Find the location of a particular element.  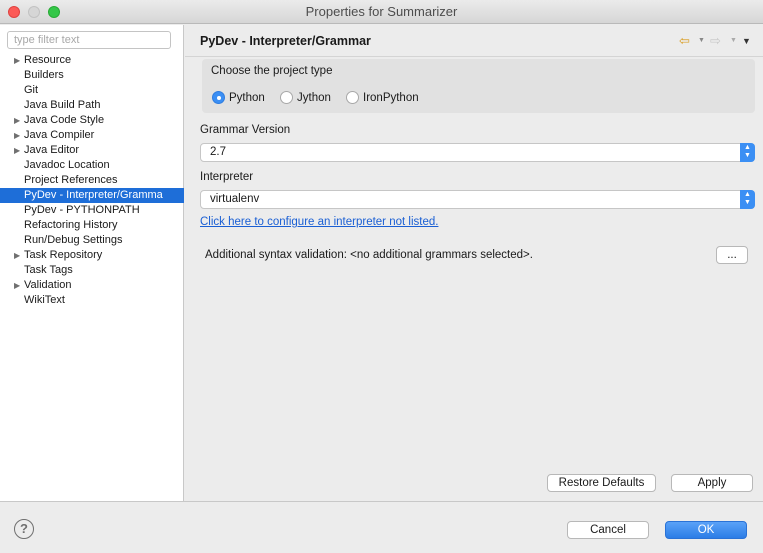

interpreter-select: virtualenv ▲ ▼ is located at coordinates (477, 199).